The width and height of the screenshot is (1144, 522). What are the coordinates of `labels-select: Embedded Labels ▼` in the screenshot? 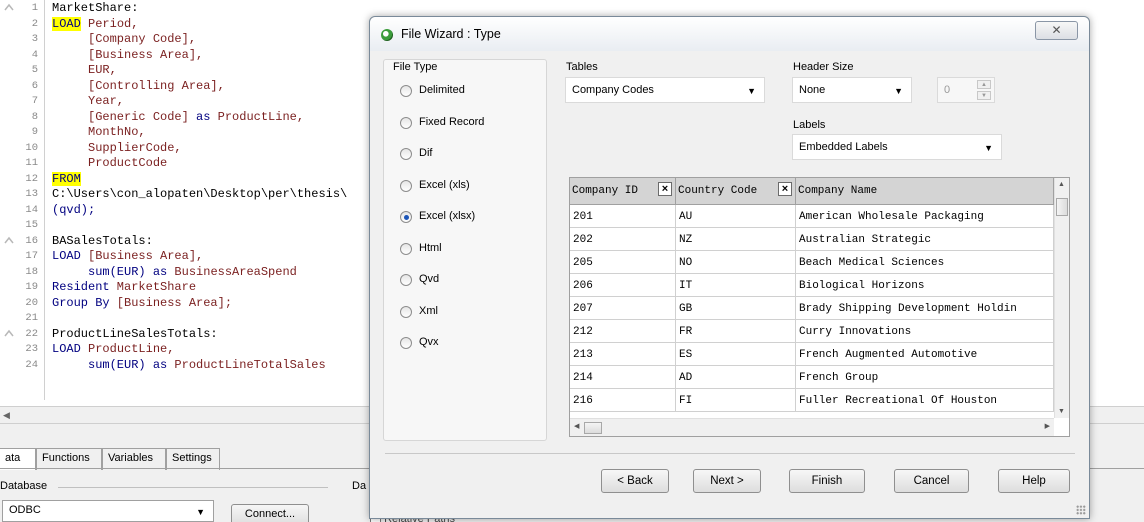 It's located at (897, 147).